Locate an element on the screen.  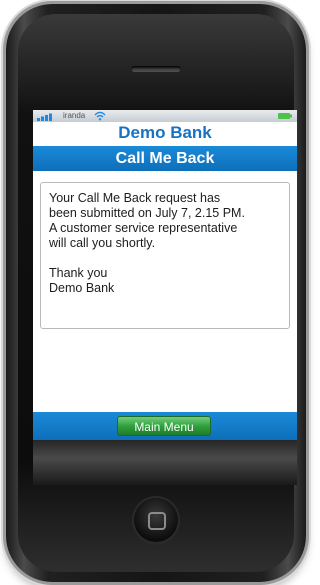
home-button-icon is located at coordinates (157, 521).